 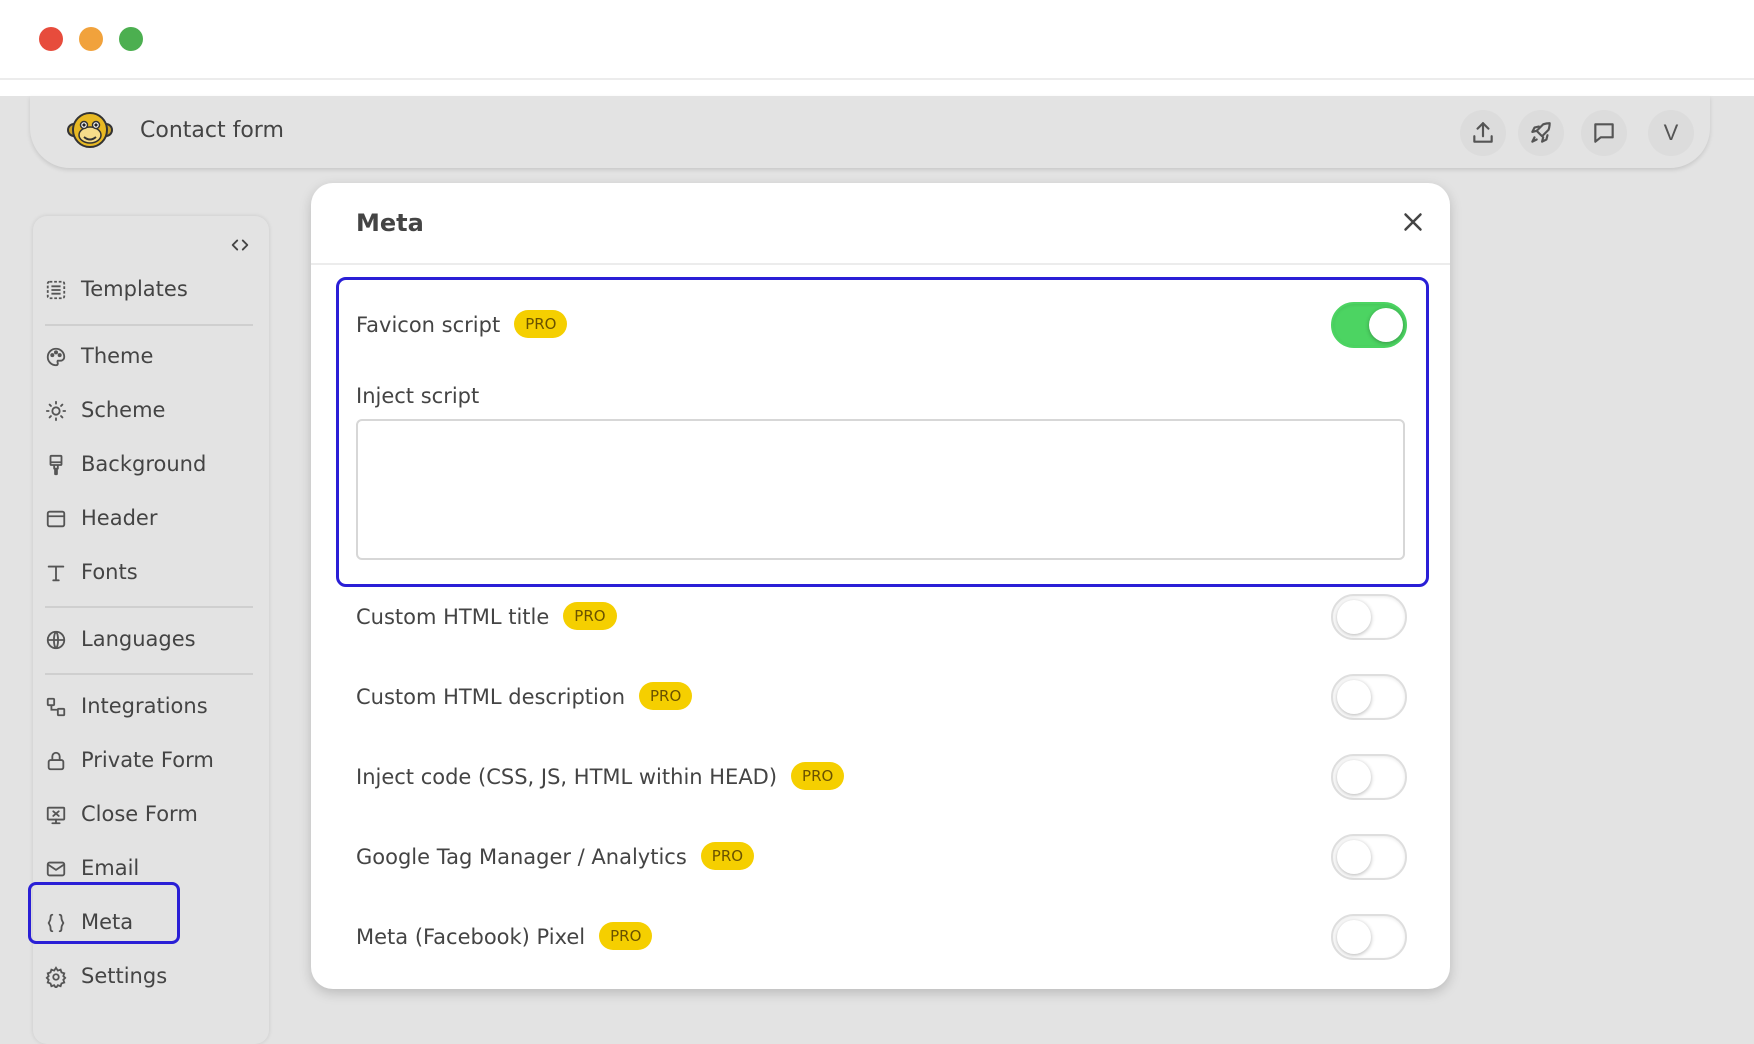 What do you see at coordinates (151, 573) in the screenshot?
I see `sidebar-item-fonts: Fonts` at bounding box center [151, 573].